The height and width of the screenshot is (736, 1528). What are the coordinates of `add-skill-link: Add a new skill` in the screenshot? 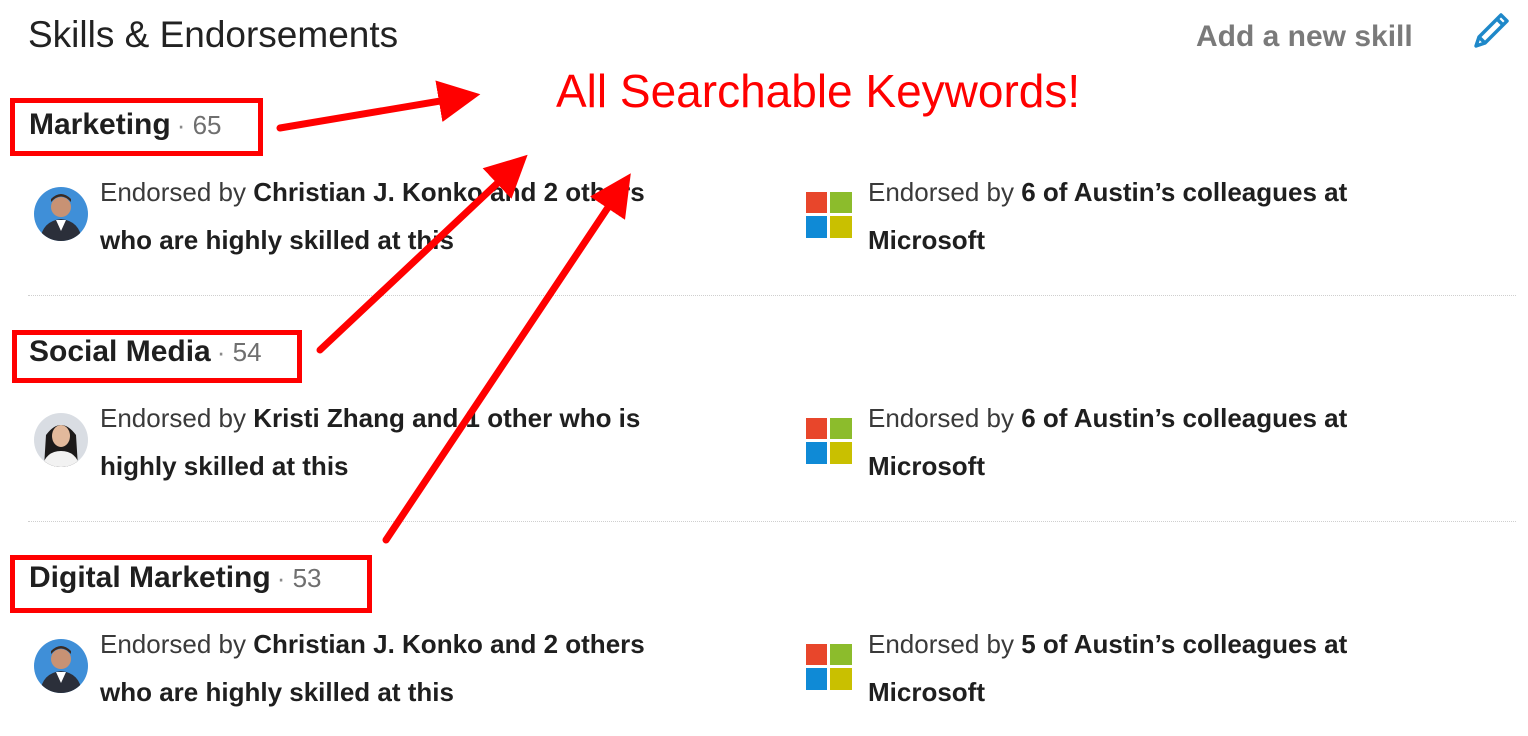 It's located at (1304, 37).